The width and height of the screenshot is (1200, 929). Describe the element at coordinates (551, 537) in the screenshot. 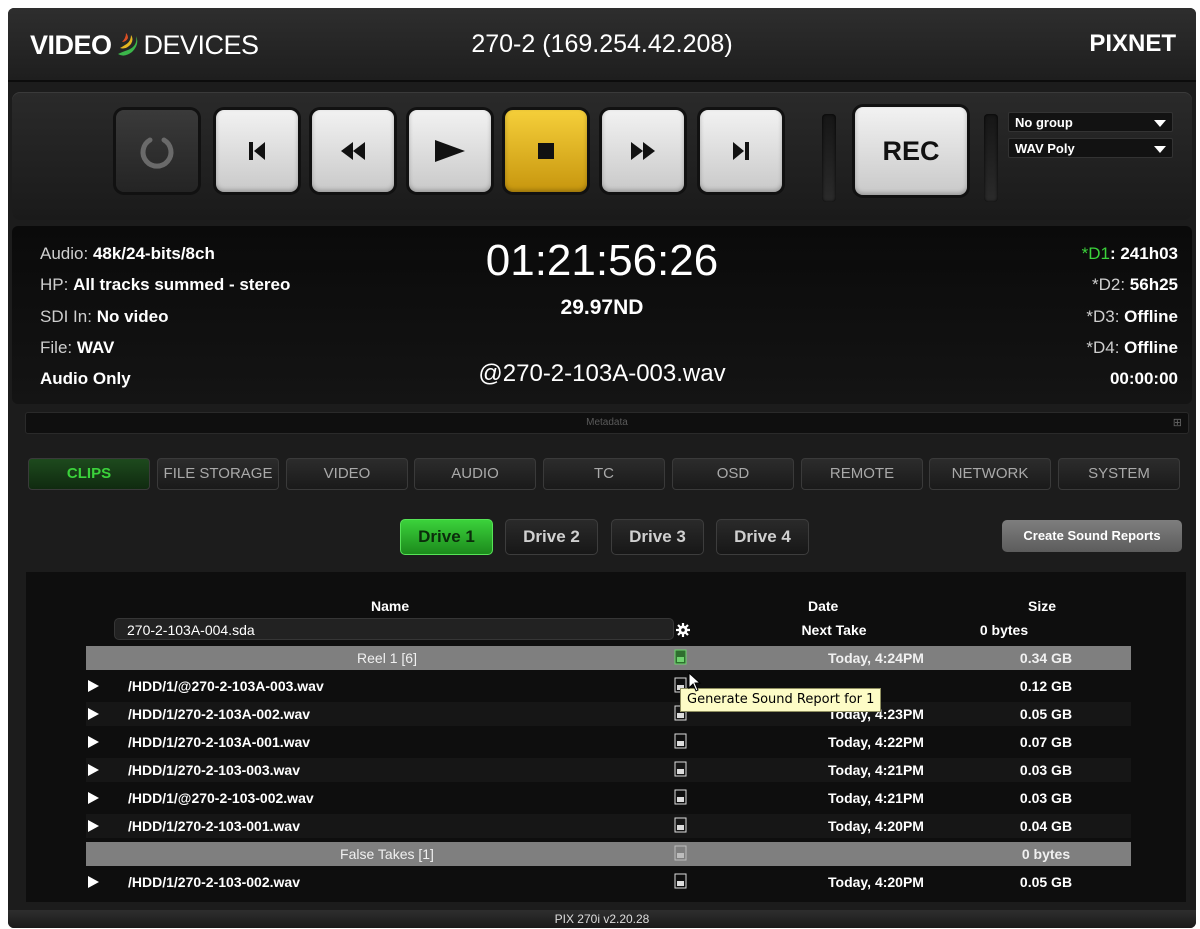

I see `drive-2-button: Drive 2` at that location.